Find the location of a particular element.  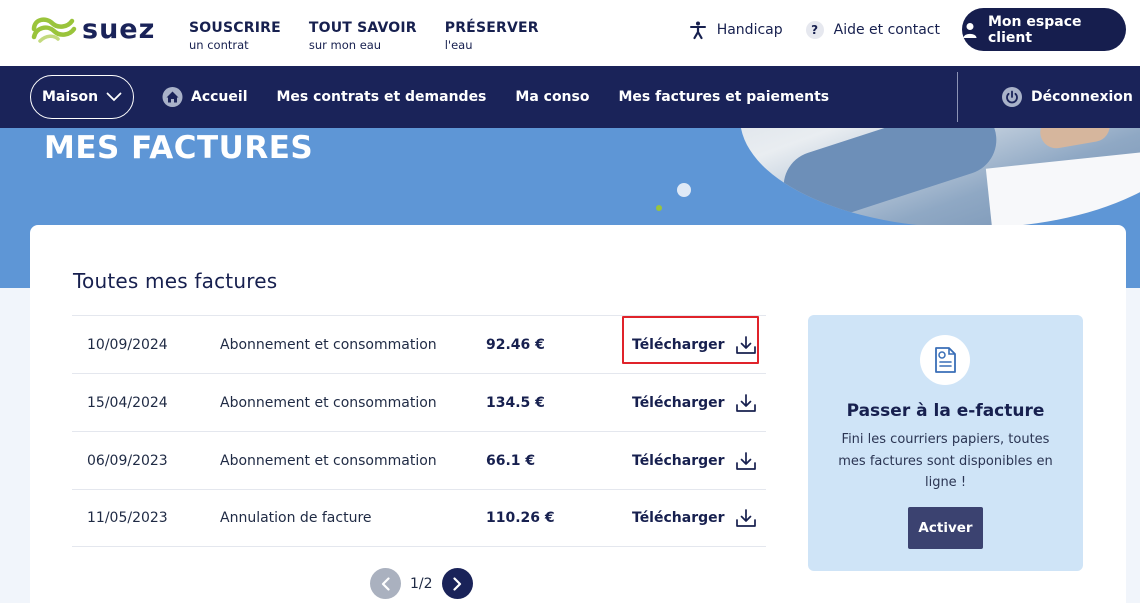

e-invoice-icon is located at coordinates (945, 360).